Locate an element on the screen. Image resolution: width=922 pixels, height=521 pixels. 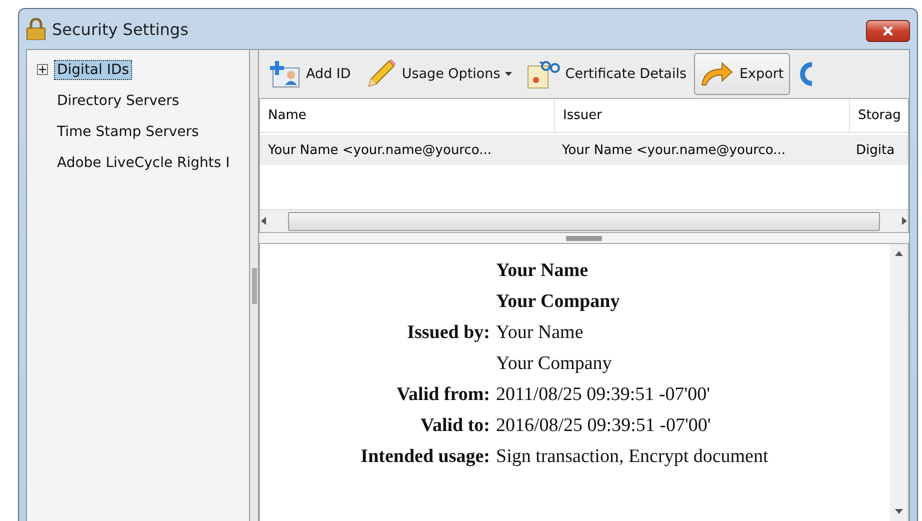
toolbar-button: Add ID is located at coordinates (310, 74).